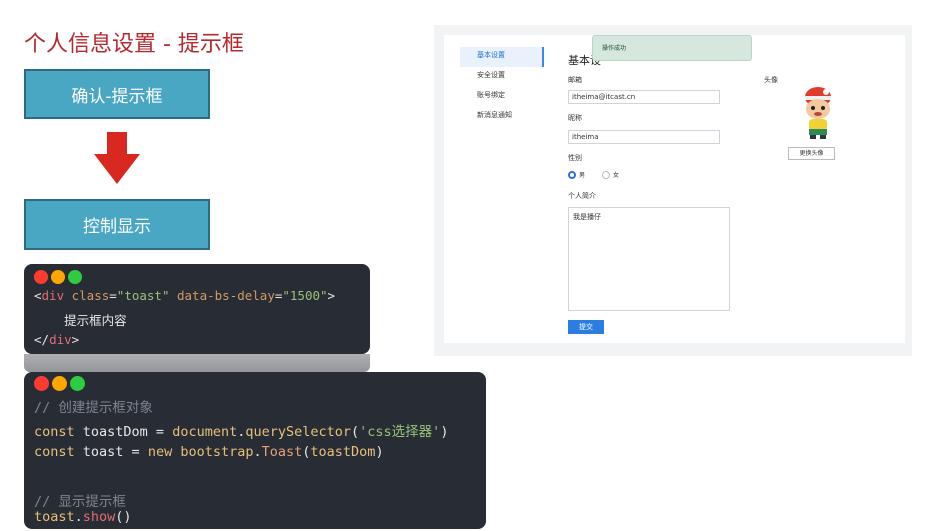 The height and width of the screenshot is (531, 945). What do you see at coordinates (572, 174) in the screenshot?
I see `gender-male-radio` at bounding box center [572, 174].